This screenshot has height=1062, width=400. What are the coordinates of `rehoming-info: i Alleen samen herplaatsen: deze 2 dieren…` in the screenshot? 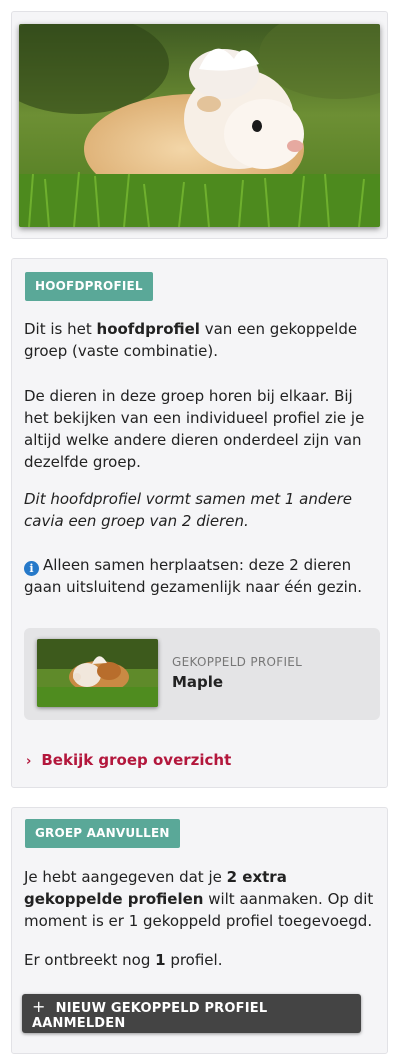 It's located at (193, 576).